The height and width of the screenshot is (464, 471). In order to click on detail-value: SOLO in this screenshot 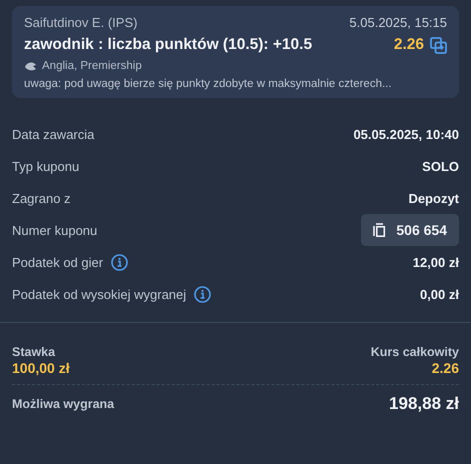, I will do `click(440, 166)`.